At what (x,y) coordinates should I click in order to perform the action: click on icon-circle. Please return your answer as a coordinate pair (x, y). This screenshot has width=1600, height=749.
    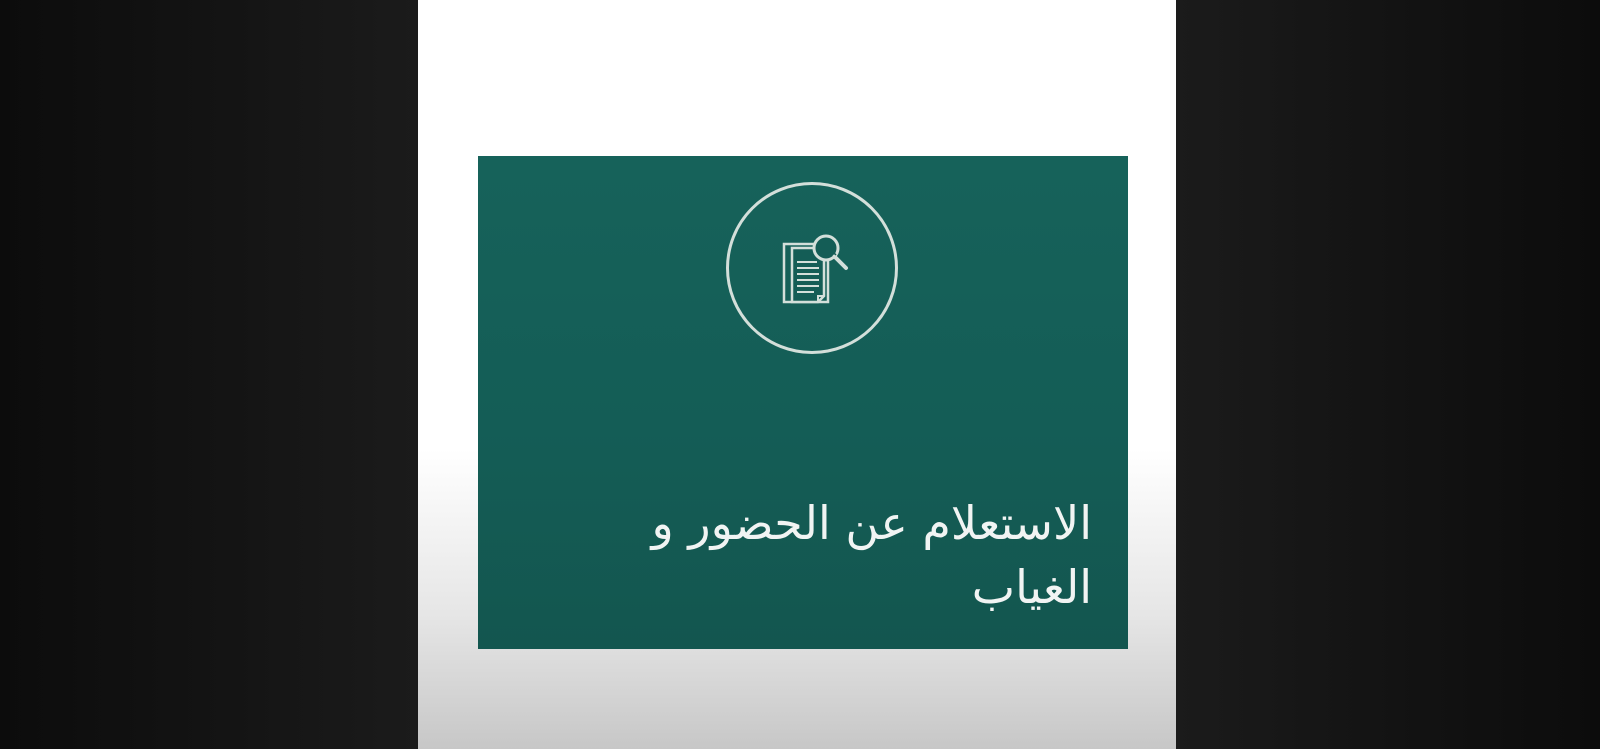
    Looking at the image, I should click on (812, 268).